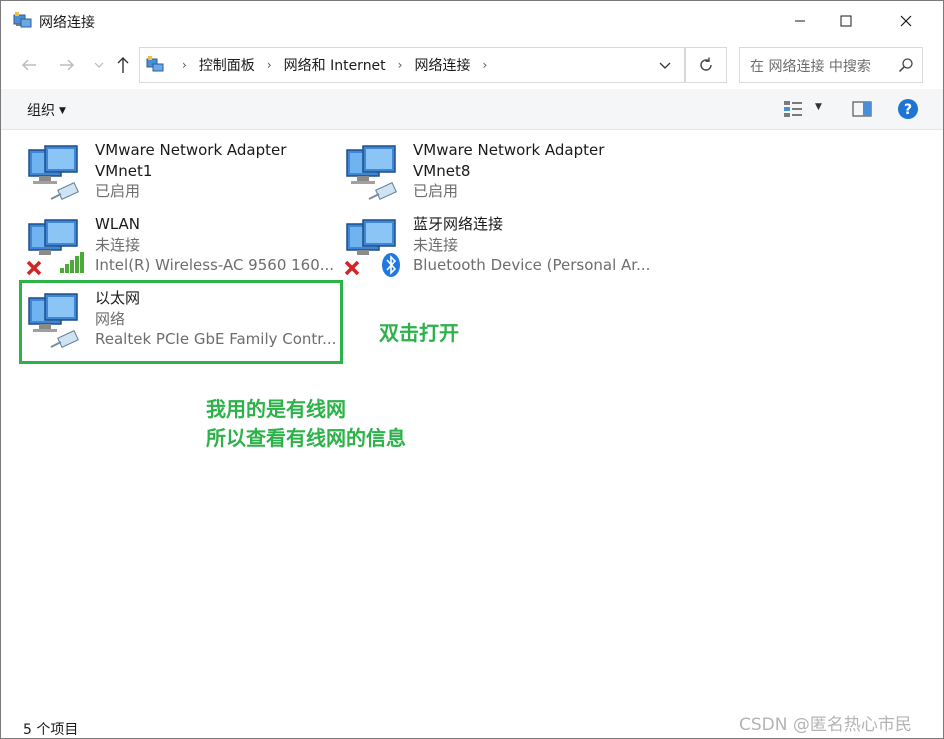  Describe the element at coordinates (155, 64) in the screenshot. I see `control-panel-icon` at that location.